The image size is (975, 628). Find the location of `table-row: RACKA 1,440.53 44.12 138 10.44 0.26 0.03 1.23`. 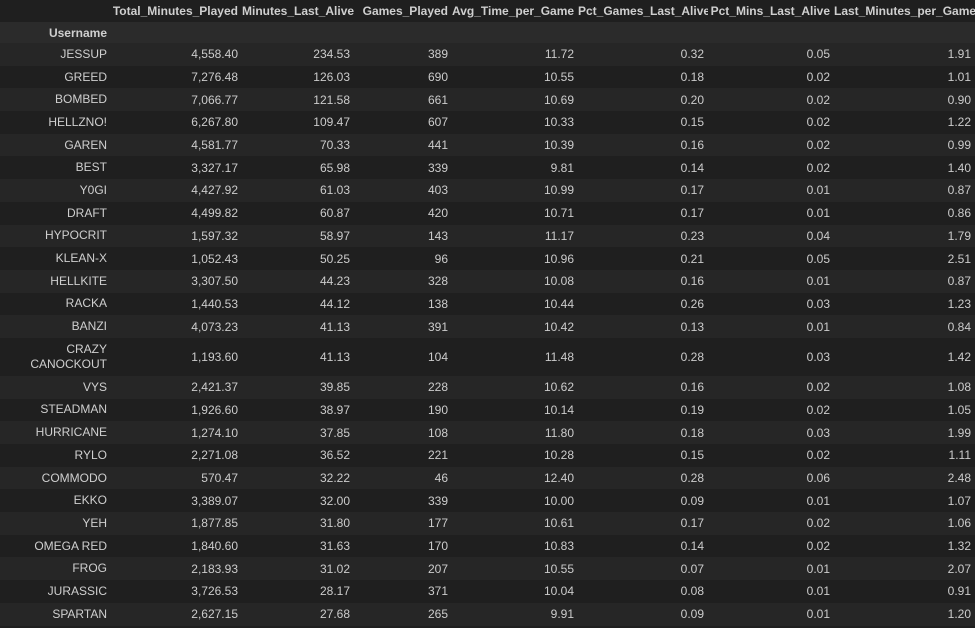

table-row: RACKA 1,440.53 44.12 138 10.44 0.26 0.03 1.23 is located at coordinates (487, 304).